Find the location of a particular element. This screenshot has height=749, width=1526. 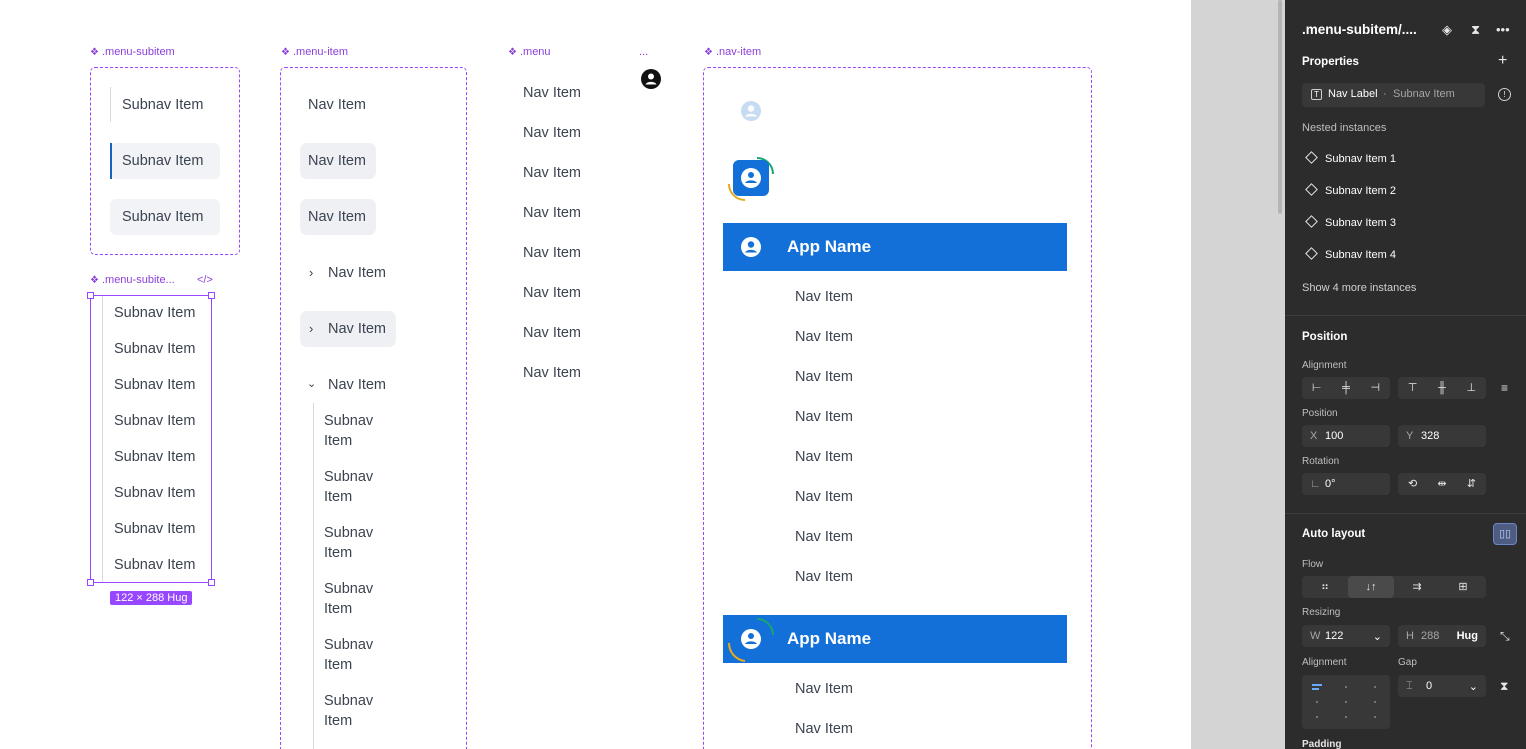

nav-item-expanded: Nav Item is located at coordinates (357, 385).